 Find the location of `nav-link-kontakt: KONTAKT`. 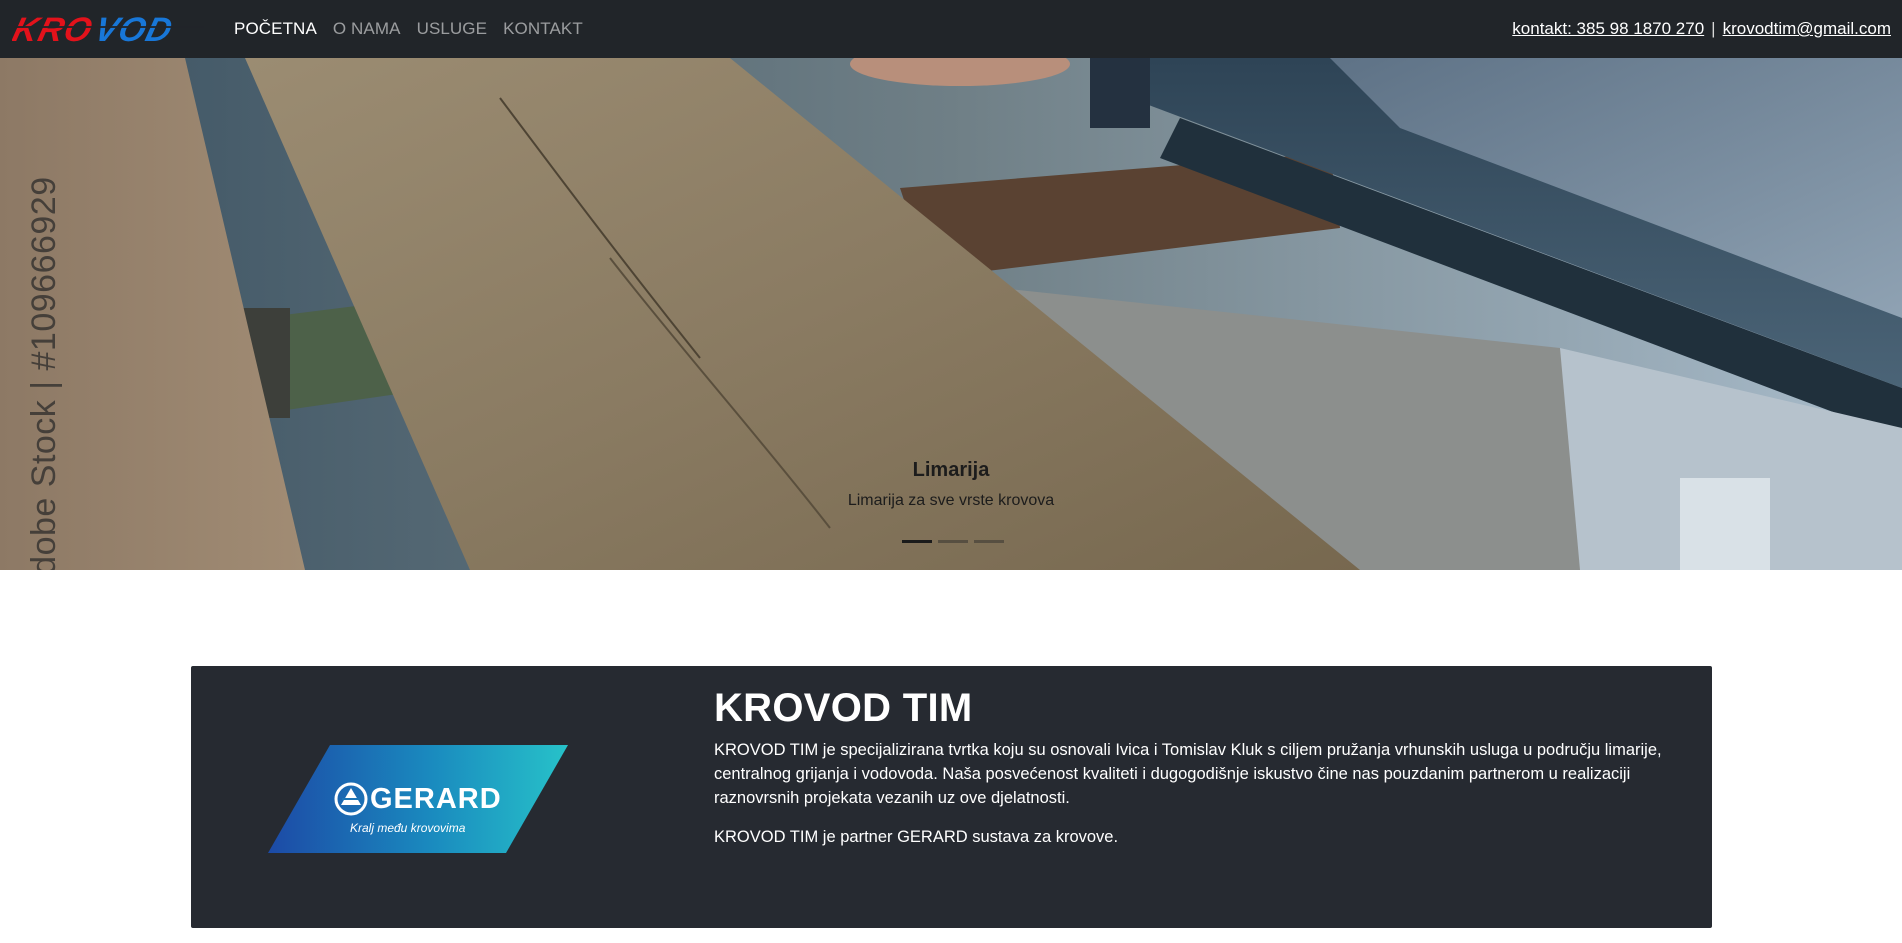

nav-link-kontakt: KONTAKT is located at coordinates (543, 29).